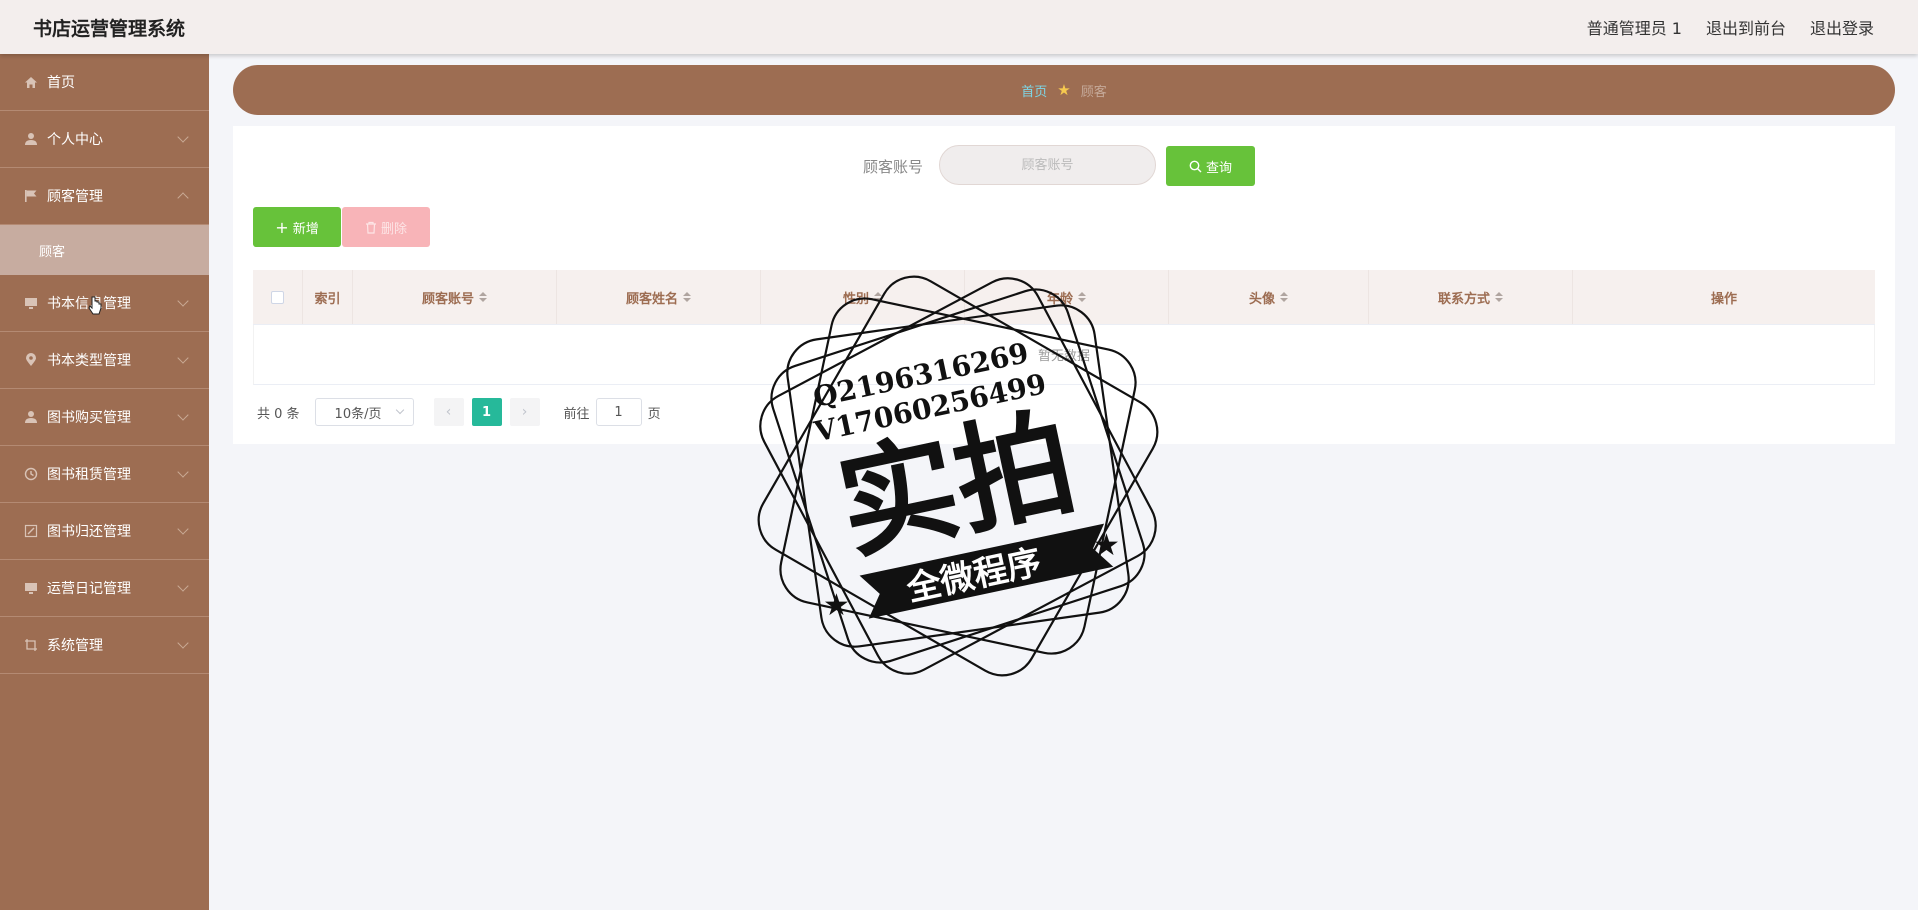  I want to click on sidebar-item-label: 图书租赁管理, so click(89, 475).